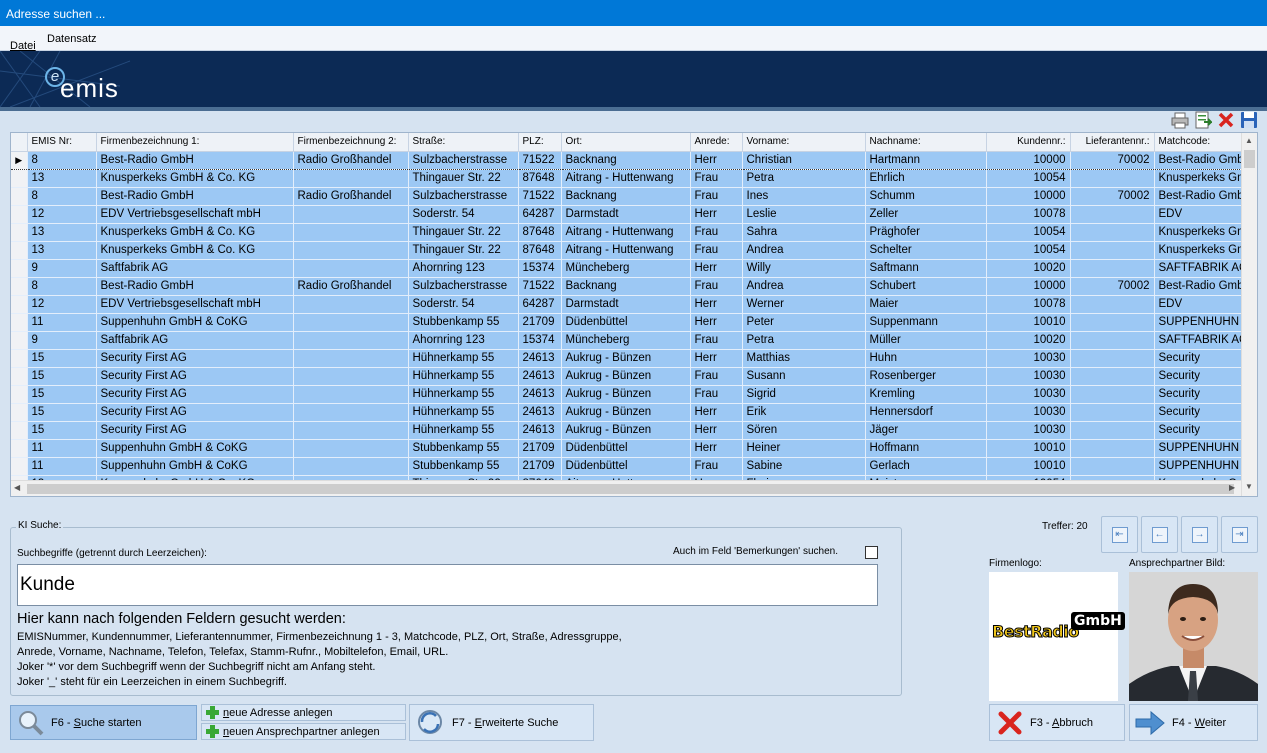 Image resolution: width=1267 pixels, height=753 pixels. I want to click on table-cell: Susann, so click(804, 376).